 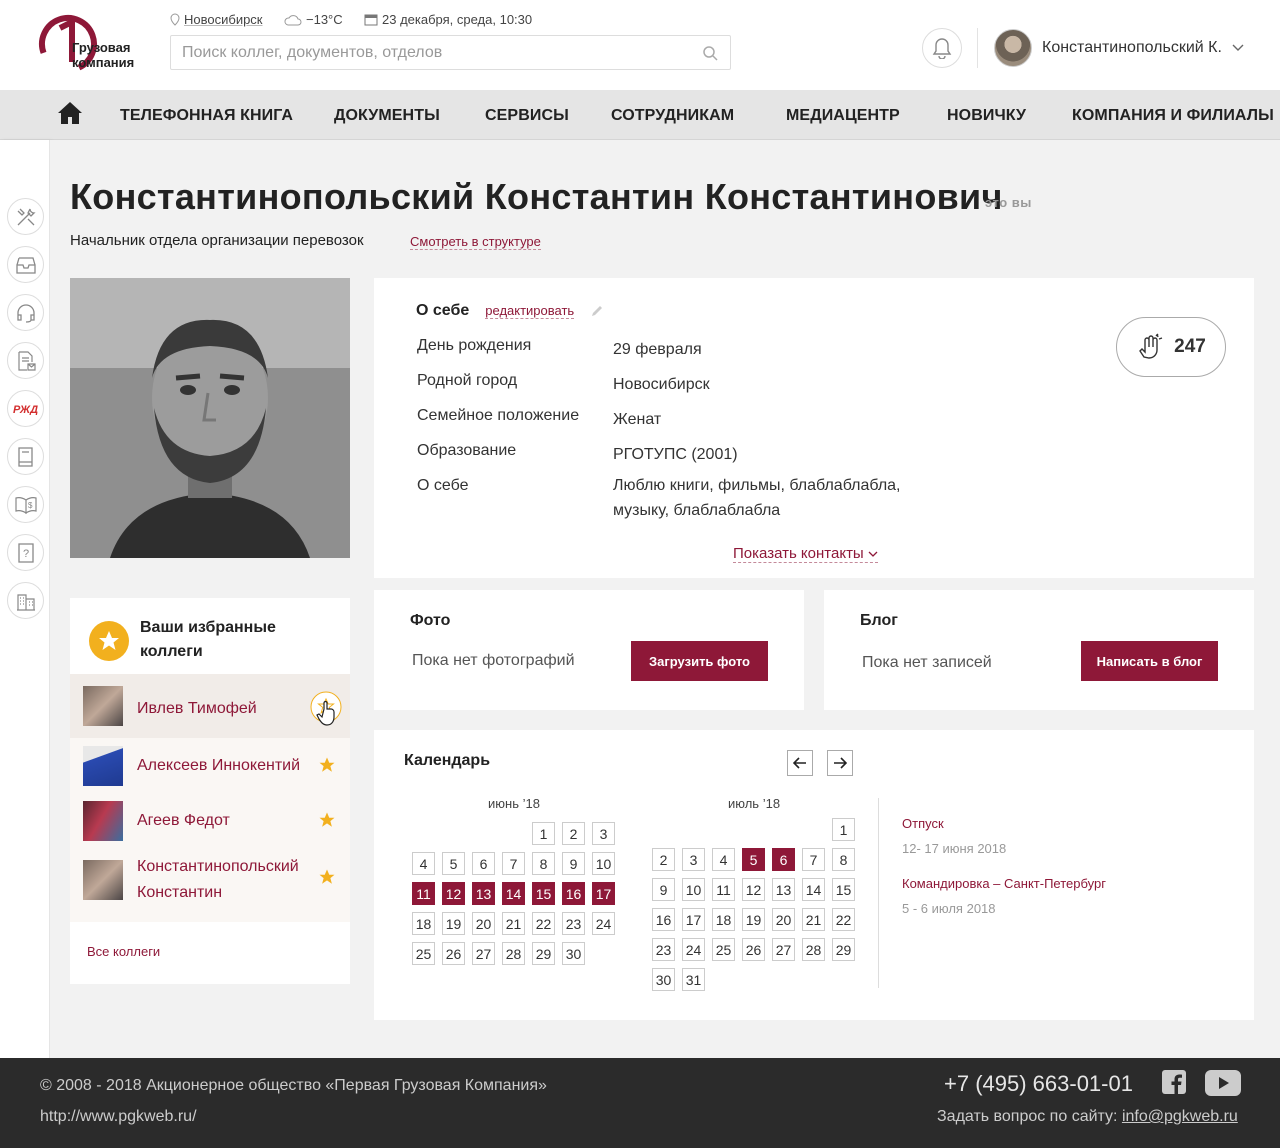 I want to click on event-item: Отпуск 12- 17 июня 2018, so click(x=954, y=836).